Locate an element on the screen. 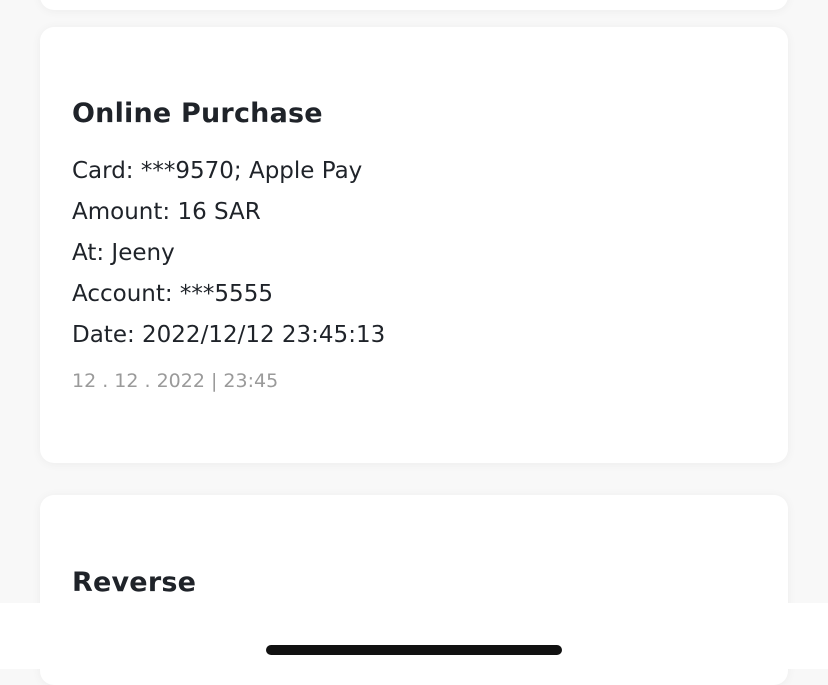  date-detail: Date: 2022/12/12 23:45:13 is located at coordinates (229, 335).